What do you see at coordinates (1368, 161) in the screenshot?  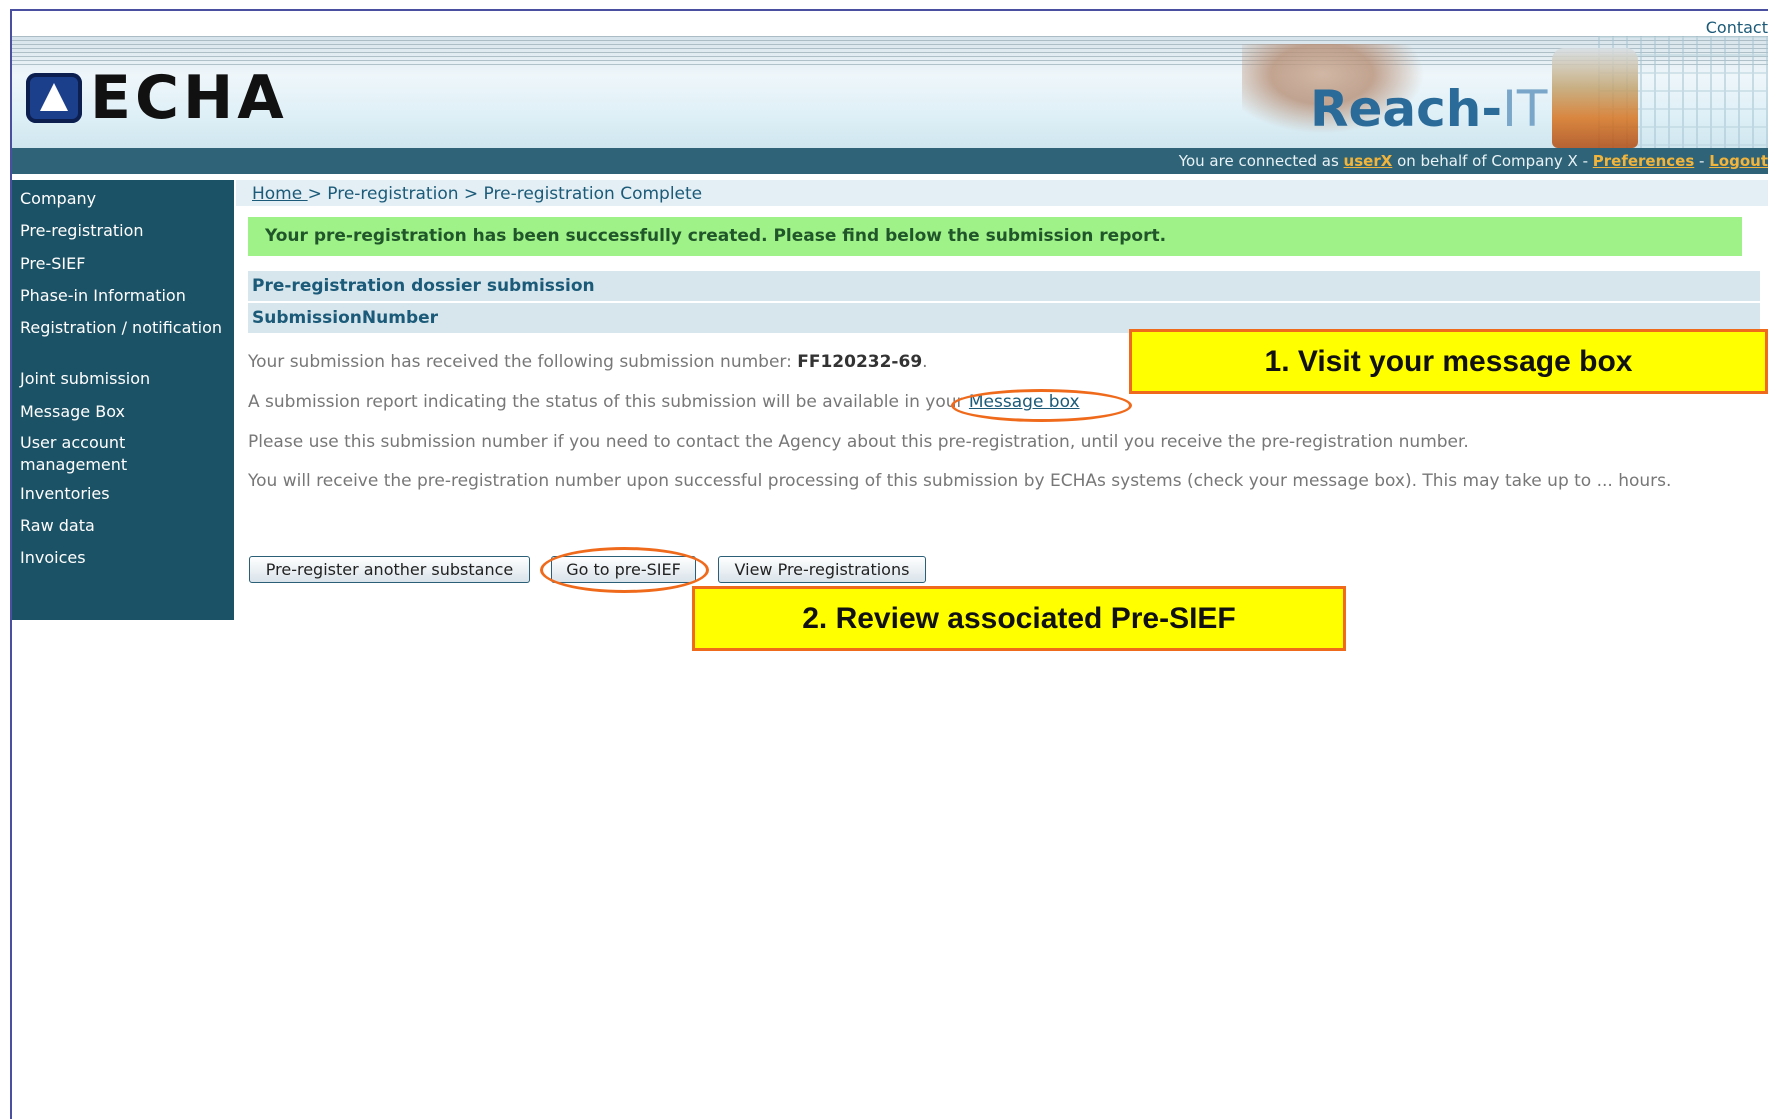 I see `user-link: userX` at bounding box center [1368, 161].